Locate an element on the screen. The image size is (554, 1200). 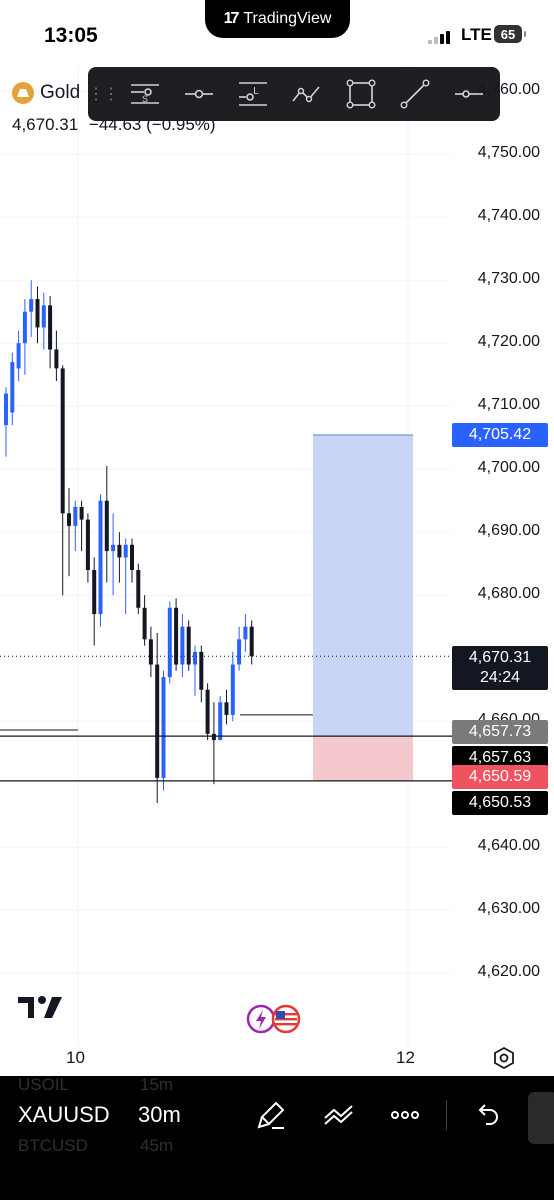
last-price-value: 4,670.31 is located at coordinates (500, 658).